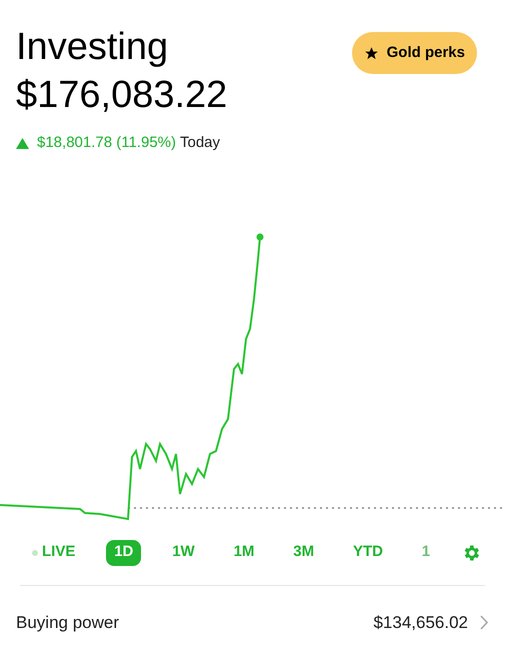 The width and height of the screenshot is (505, 668). What do you see at coordinates (68, 623) in the screenshot?
I see `buying-power-label: Buying power` at bounding box center [68, 623].